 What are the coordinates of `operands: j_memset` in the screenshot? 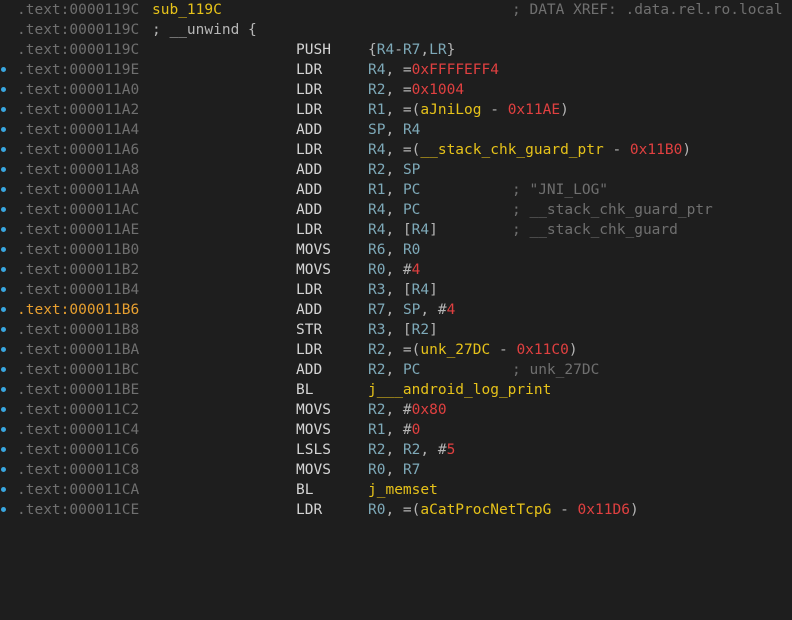 It's located at (403, 490).